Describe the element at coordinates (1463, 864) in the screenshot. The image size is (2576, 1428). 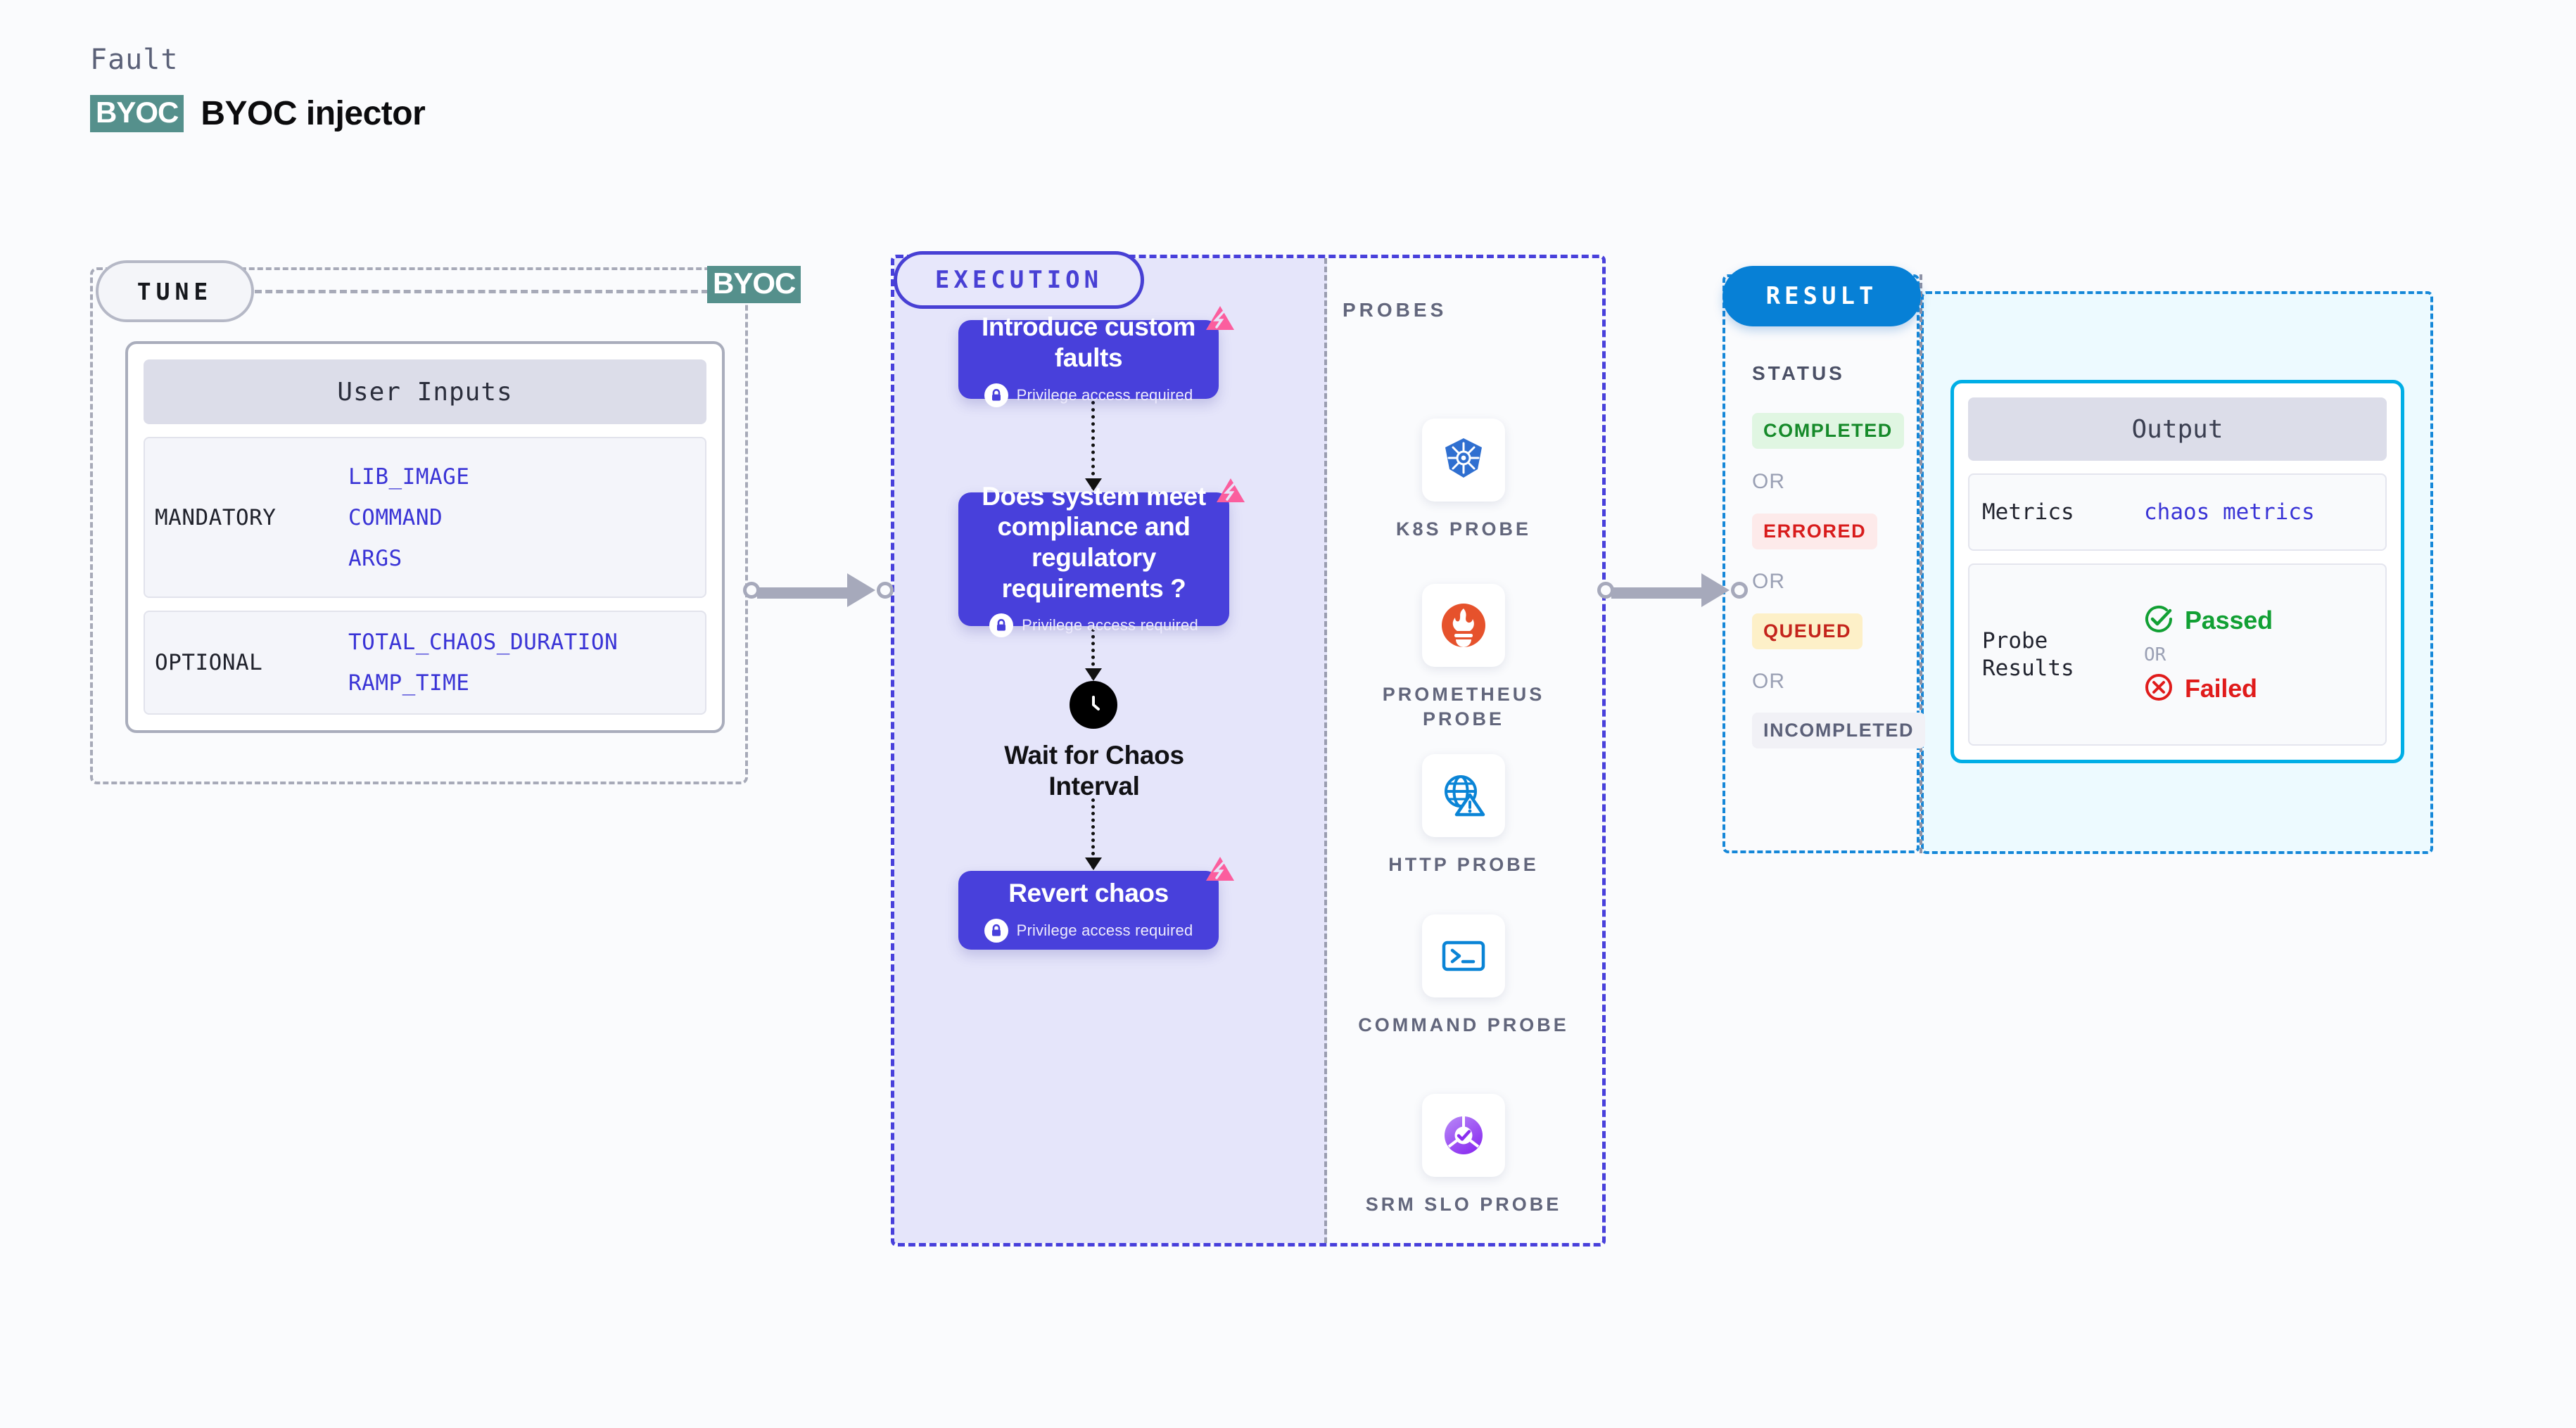
I see `probe-label: HTTP PROBE` at that location.